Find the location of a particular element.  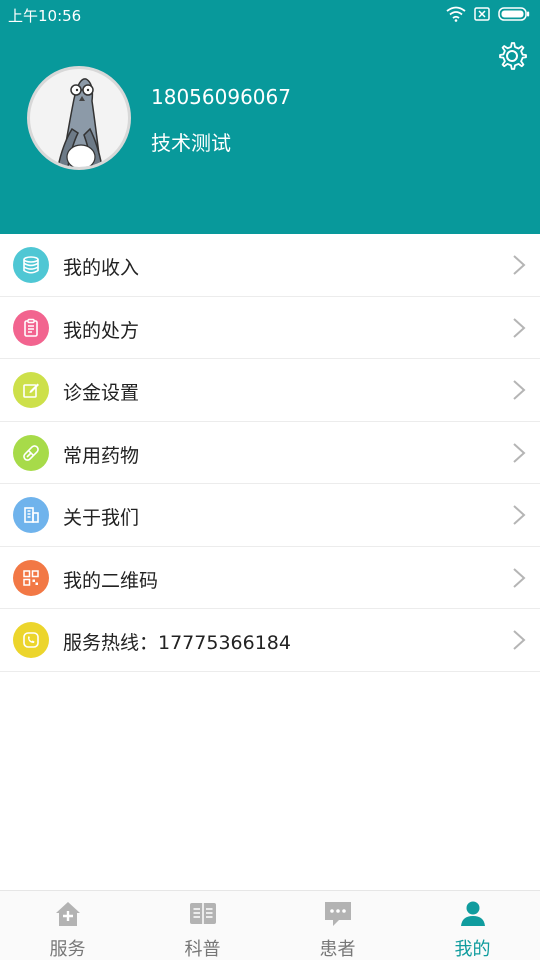

tab-mine: 我的 is located at coordinates (472, 925).